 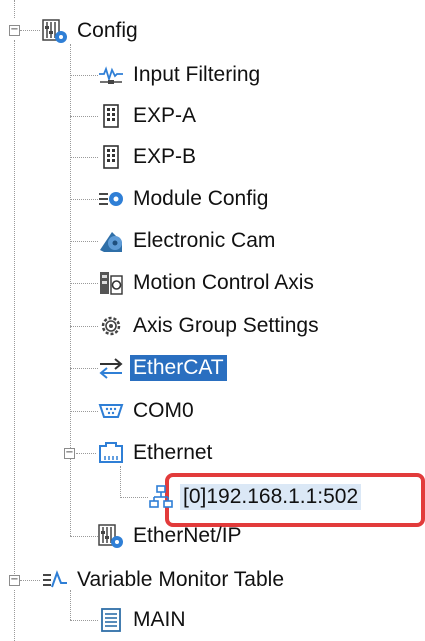 I want to click on expand-toggle-ethernet: −, so click(x=69, y=453).